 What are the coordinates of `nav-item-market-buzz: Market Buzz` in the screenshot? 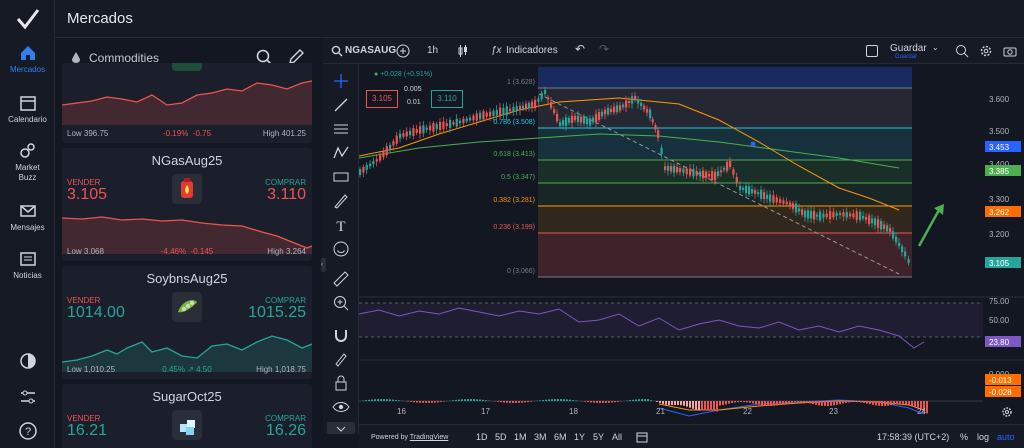 It's located at (27, 162).